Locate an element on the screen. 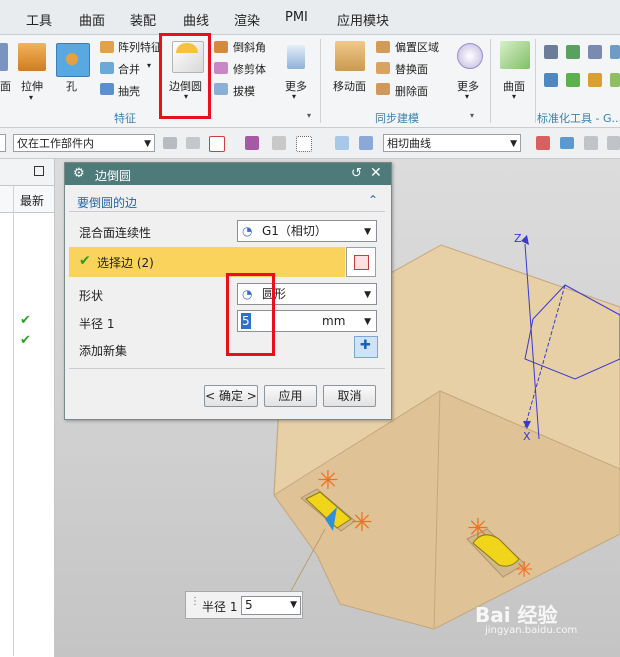  hole-button: 孔 is located at coordinates (71, 86).